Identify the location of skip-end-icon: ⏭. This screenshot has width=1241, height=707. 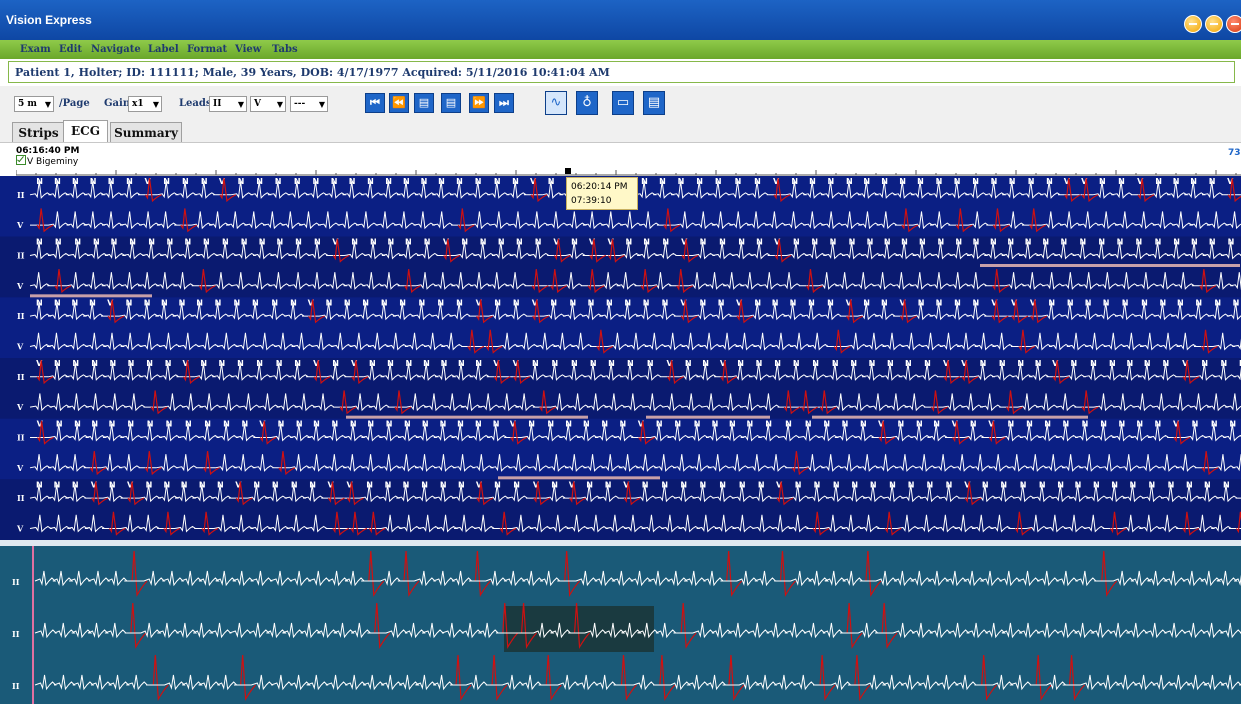
(504, 102).